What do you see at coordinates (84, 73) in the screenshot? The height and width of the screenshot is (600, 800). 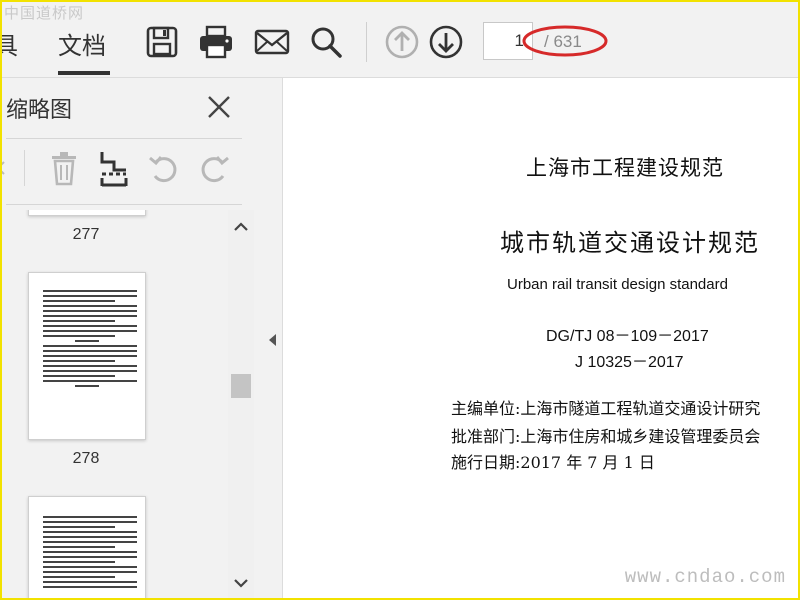 I see `active-tab-indicator` at bounding box center [84, 73].